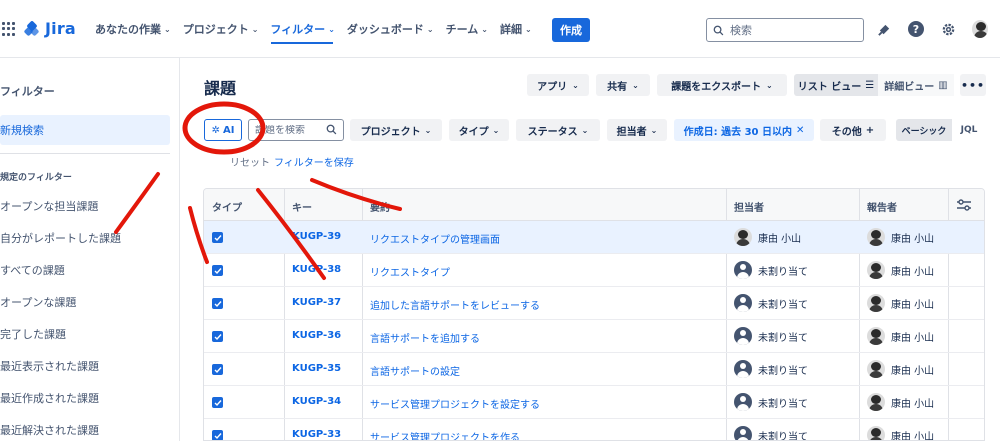 This screenshot has width=1000, height=441. I want to click on created-date-filter: 作成日: 過去 30 日以内 ✕, so click(744, 130).